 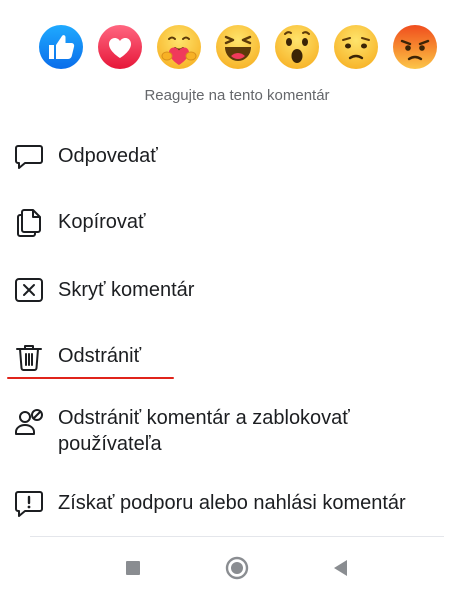 I want to click on menu-item-report: Získať podporu alebo nahlási komentár, so click(x=237, y=504).